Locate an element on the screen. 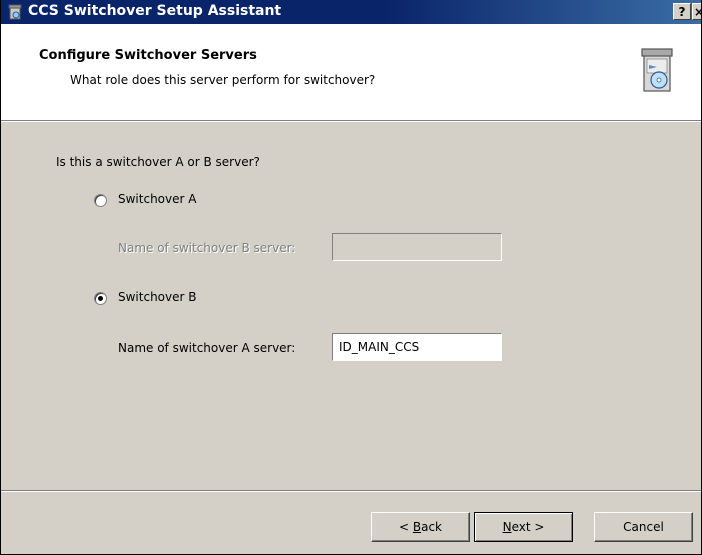 This screenshot has width=702, height=555. page-title: Configure Switchover Servers is located at coordinates (148, 55).